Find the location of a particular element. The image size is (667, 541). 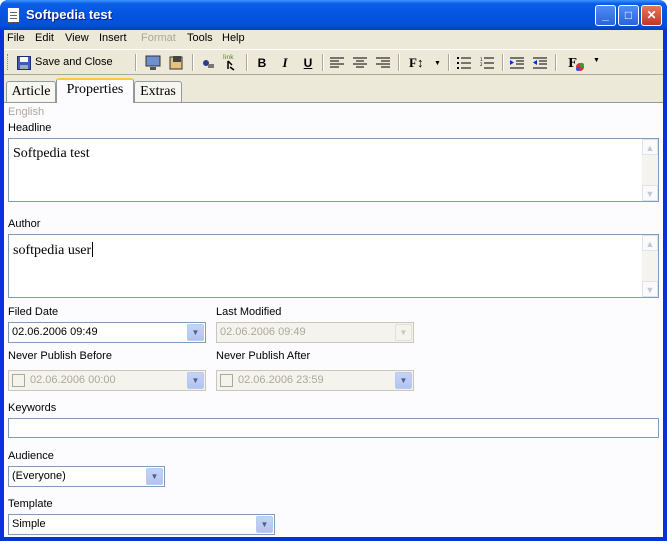

outdent-button is located at coordinates (540, 63).